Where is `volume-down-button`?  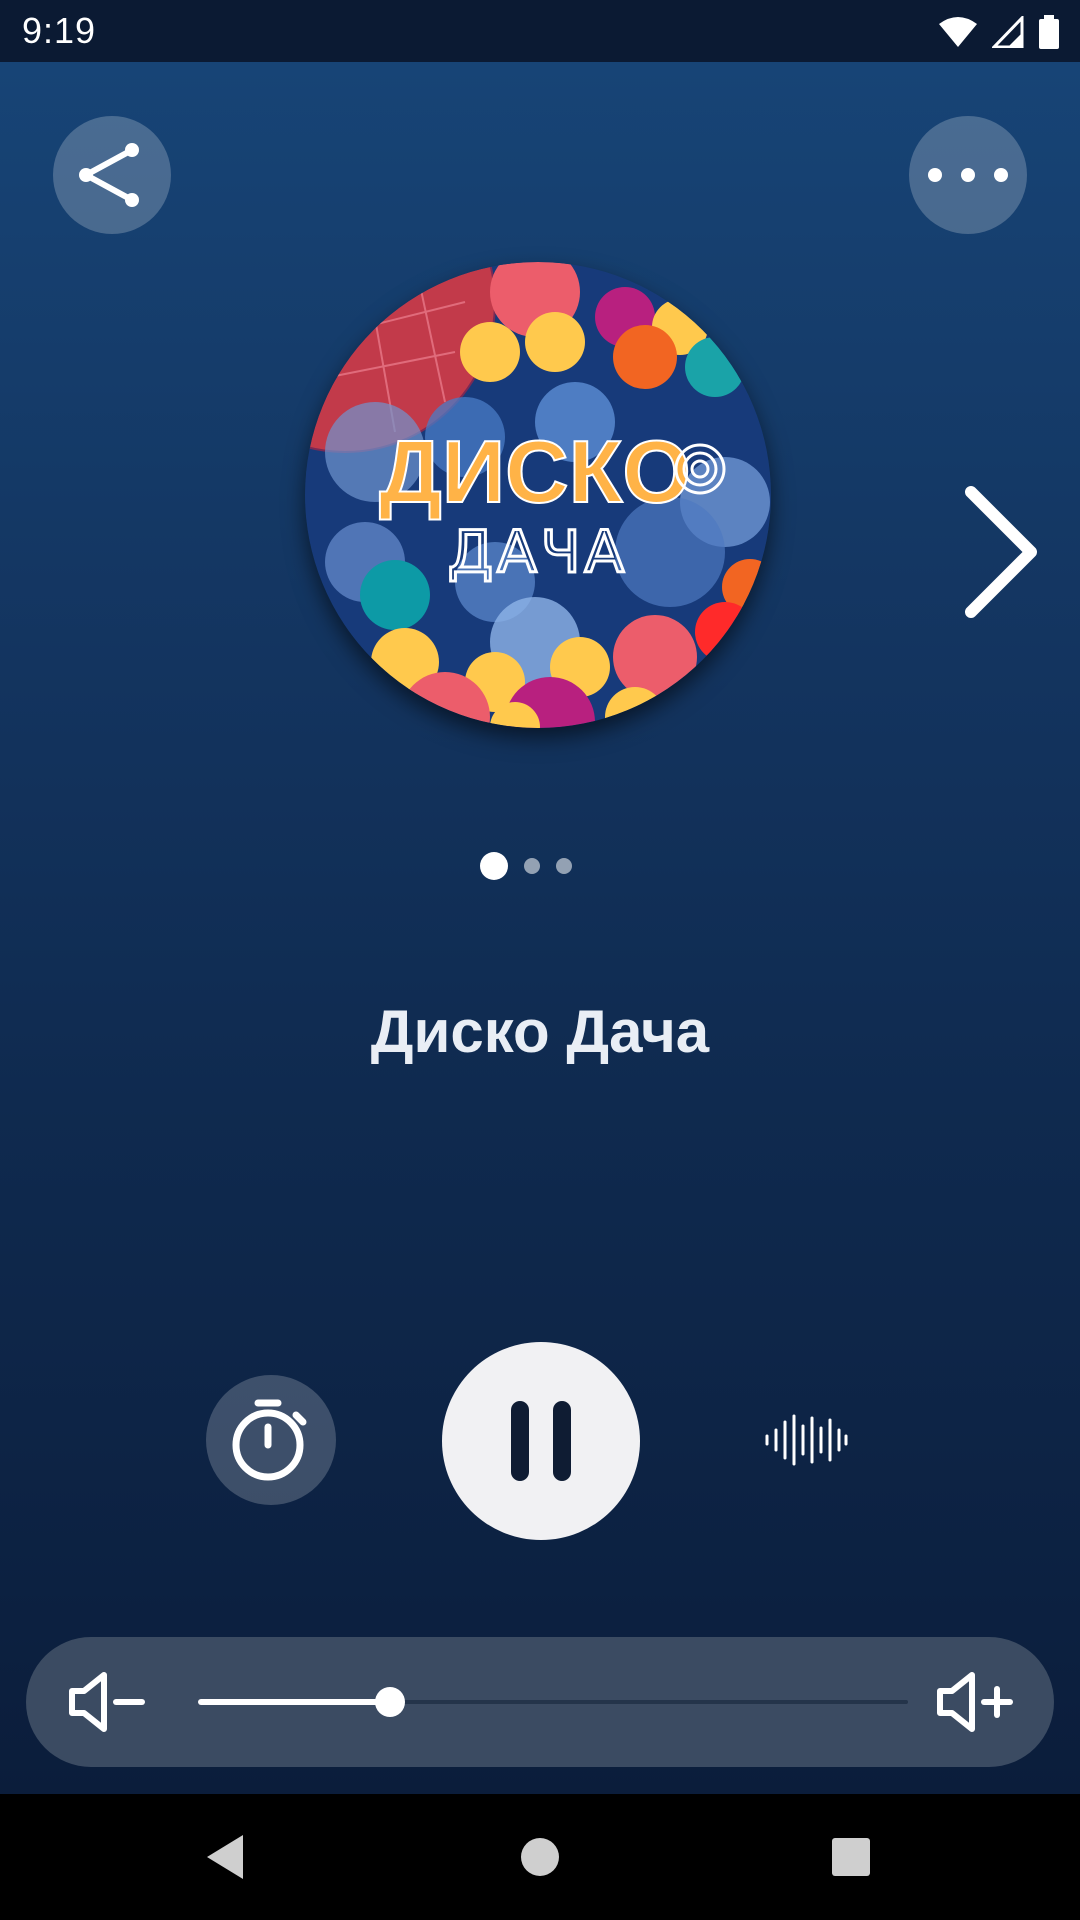 volume-down-button is located at coordinates (106, 1702).